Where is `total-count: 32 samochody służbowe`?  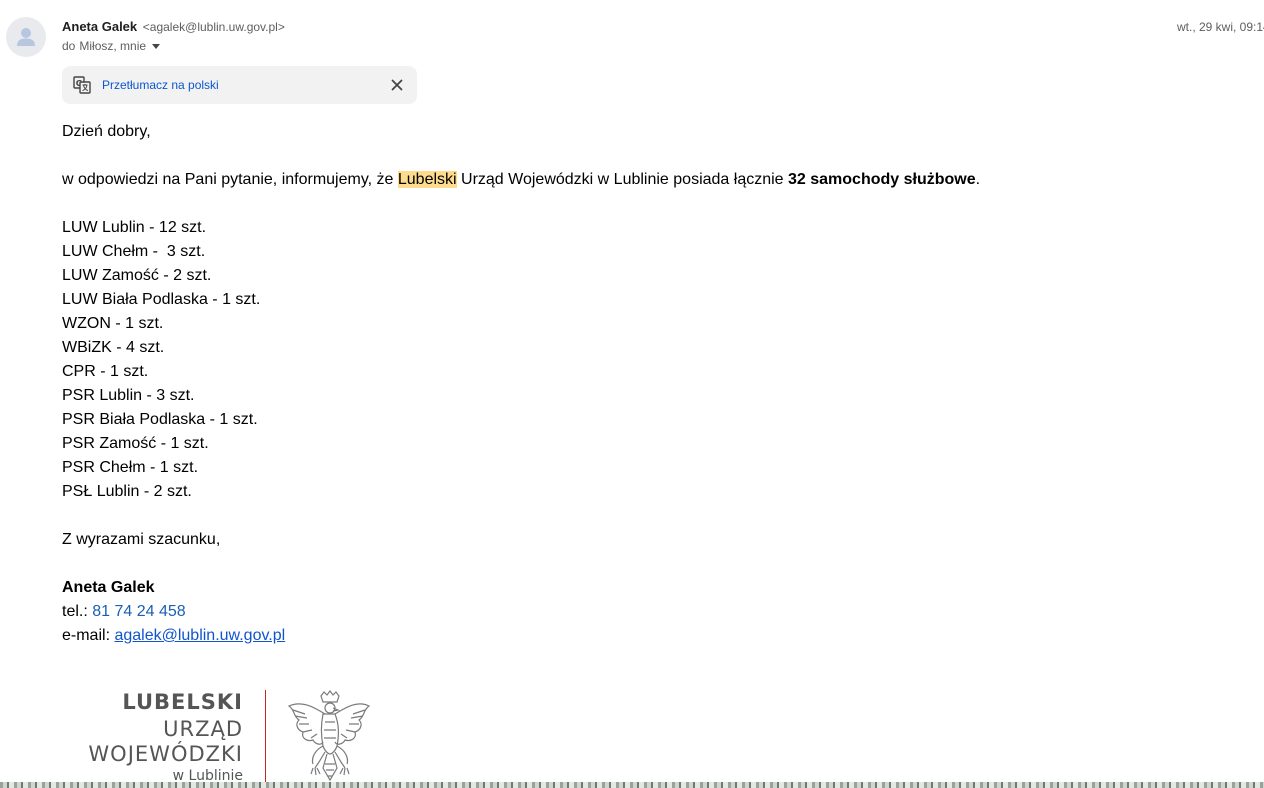 total-count: 32 samochody służbowe is located at coordinates (882, 179).